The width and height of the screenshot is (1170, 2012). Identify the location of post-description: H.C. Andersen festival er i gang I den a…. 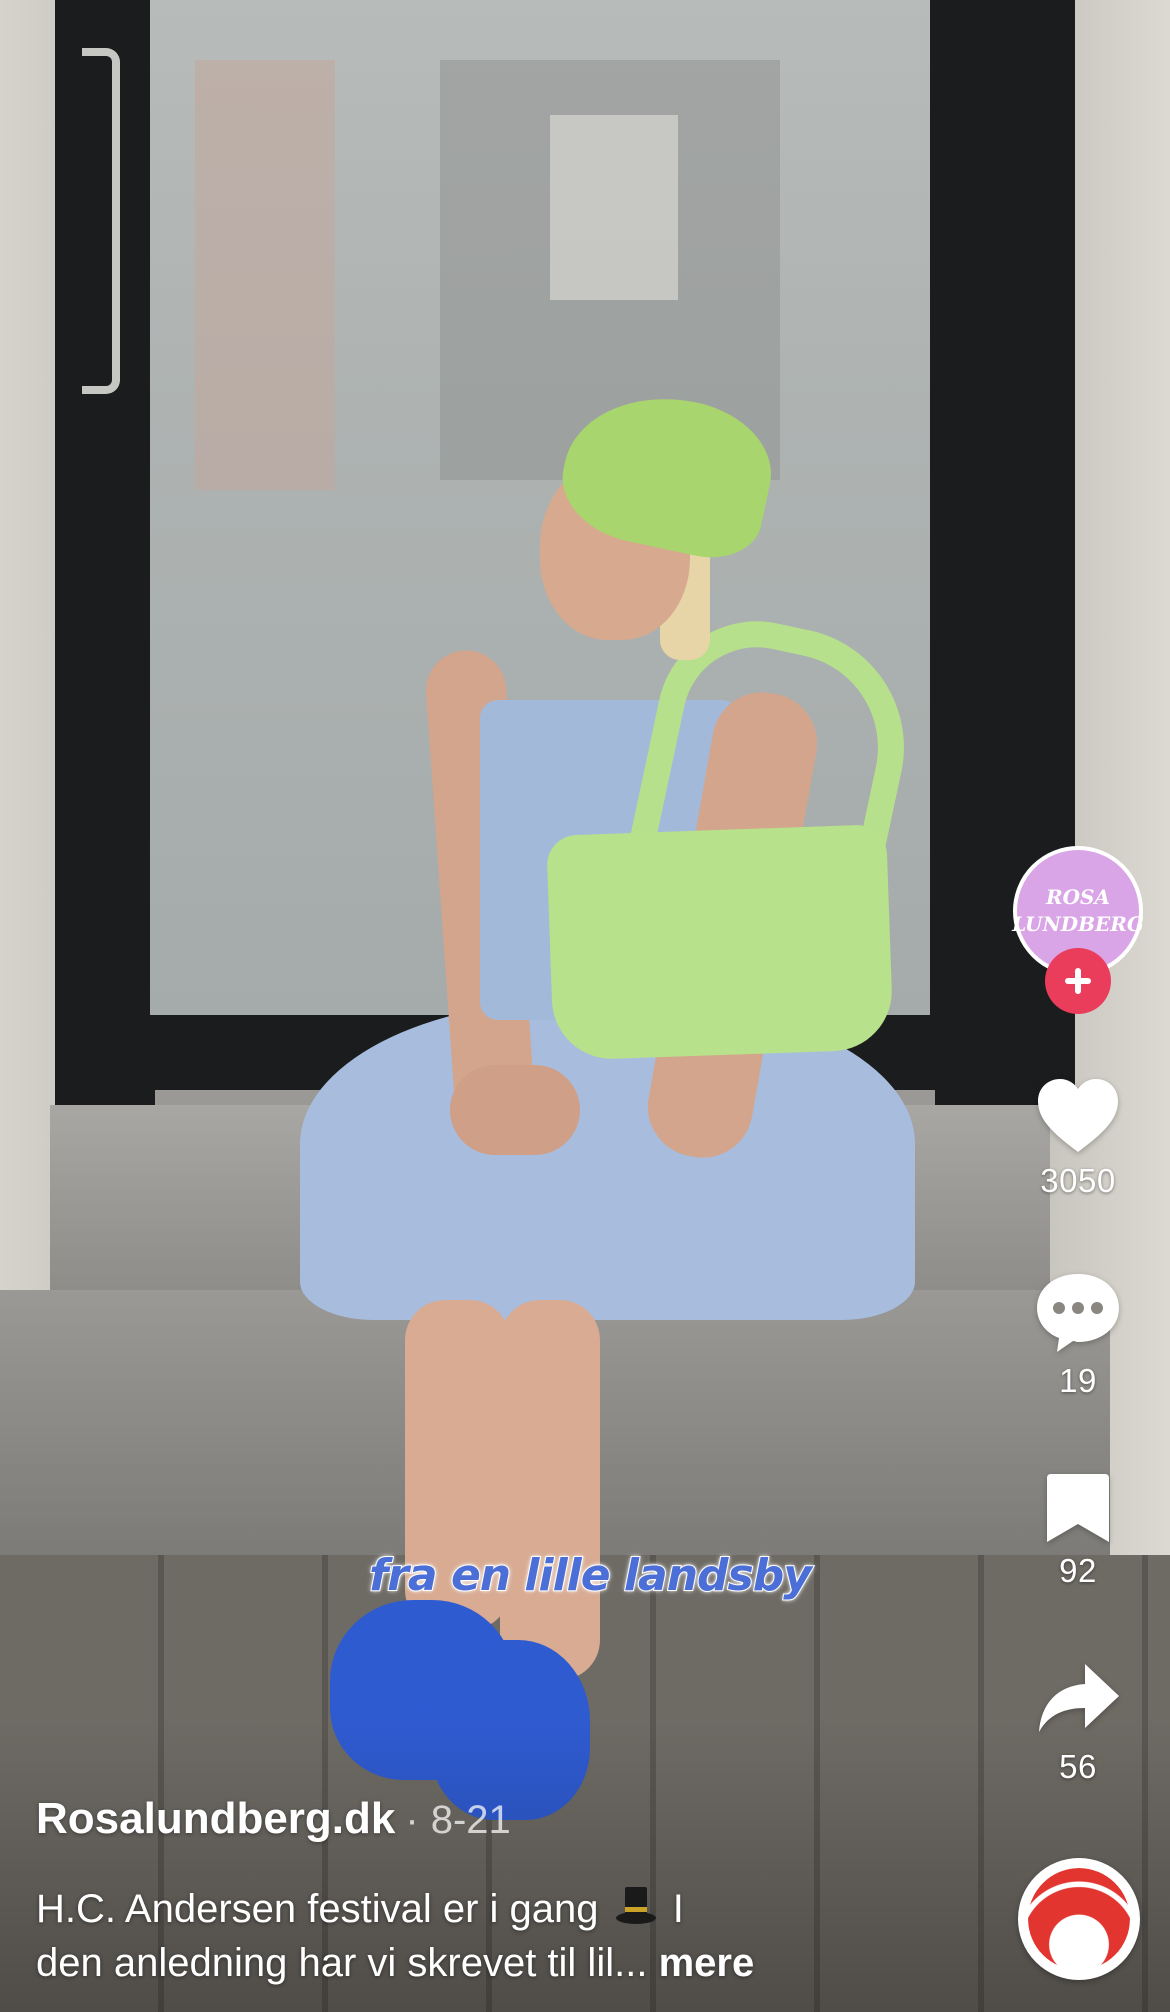
(466, 1936).